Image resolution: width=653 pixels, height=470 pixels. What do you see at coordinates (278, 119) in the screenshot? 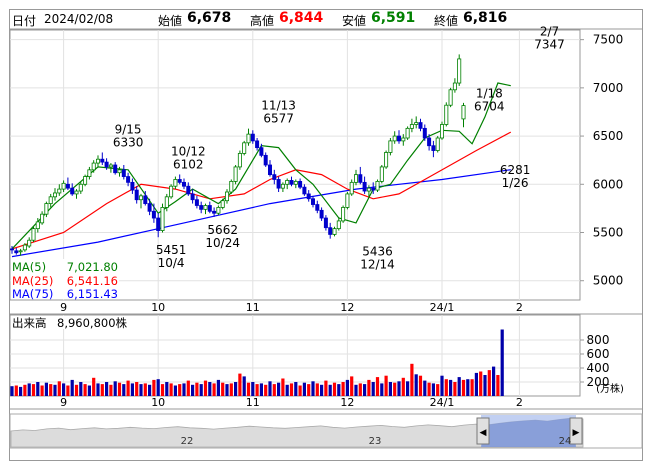
I see `annotation-bottom-4: 6577` at bounding box center [278, 119].